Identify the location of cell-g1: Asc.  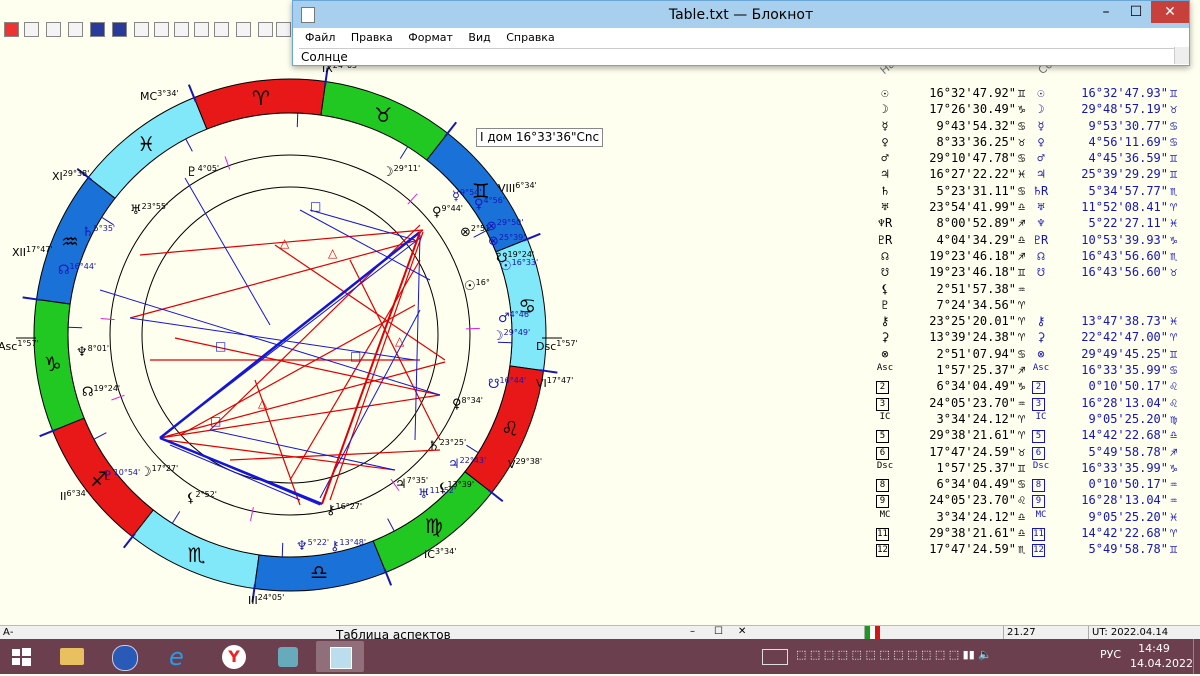
(885, 368).